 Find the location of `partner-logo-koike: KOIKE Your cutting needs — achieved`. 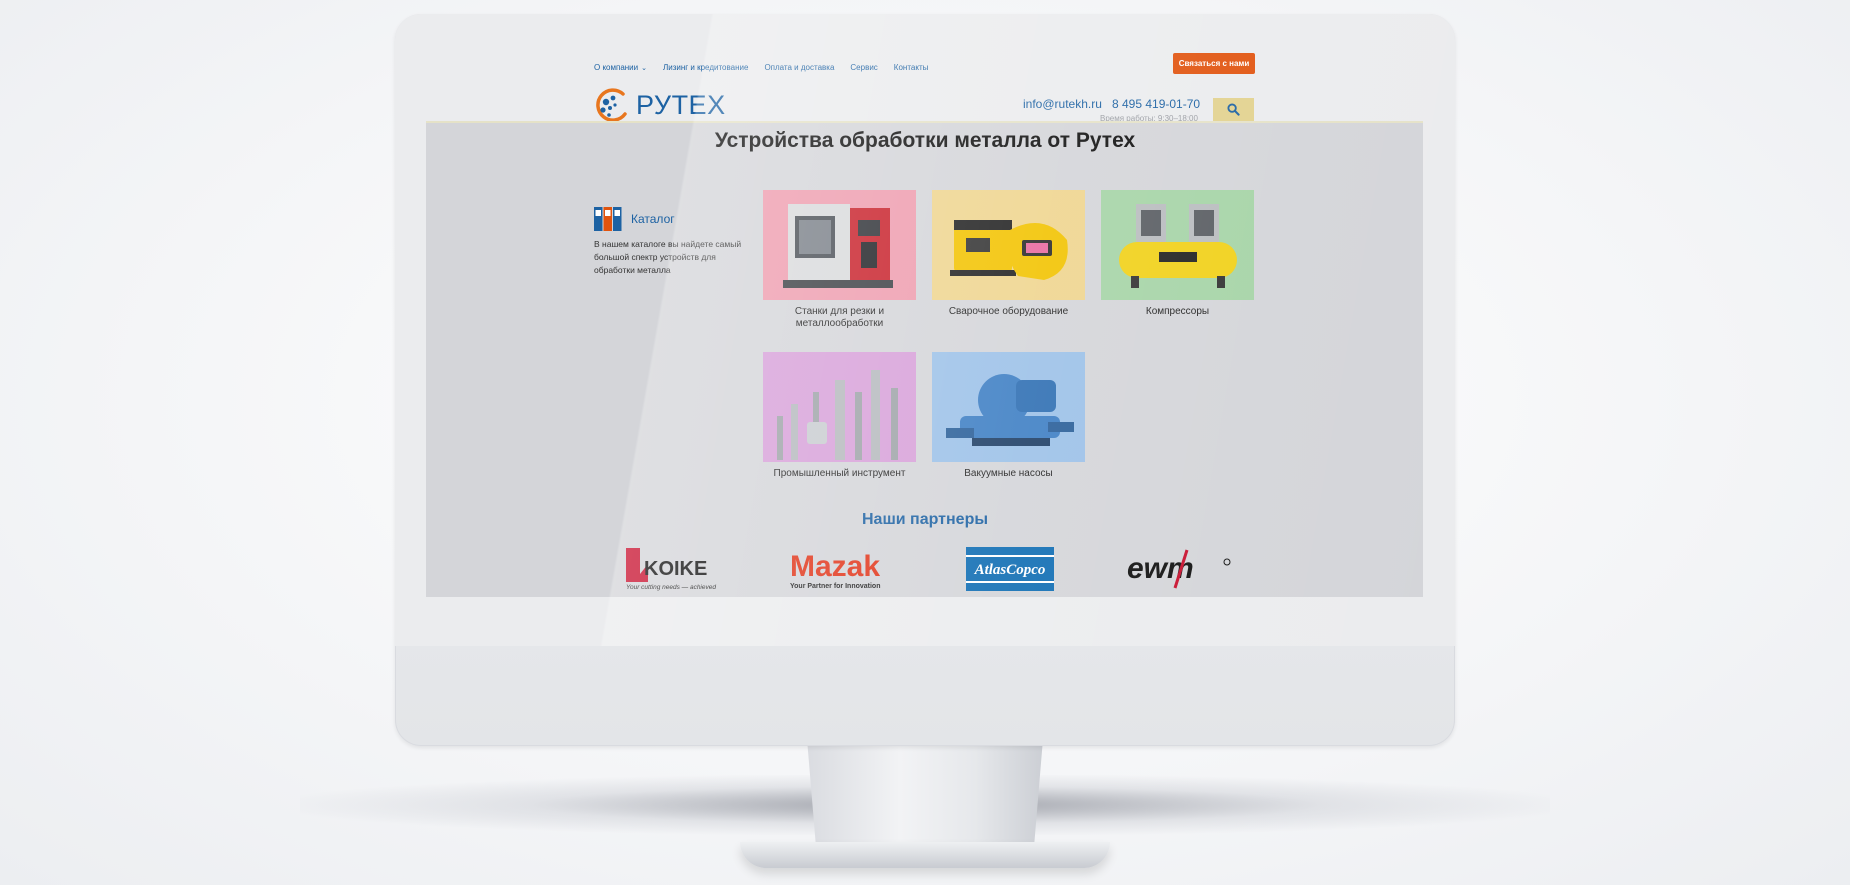

partner-logo-koike: KOIKE Your cutting needs — achieved is located at coordinates (673, 569).